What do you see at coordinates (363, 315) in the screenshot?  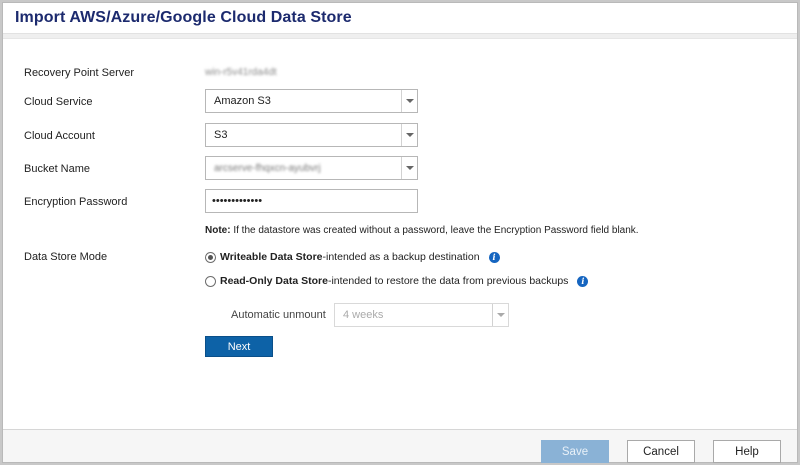 I see `automatic-unmount-value: 4 weeks` at bounding box center [363, 315].